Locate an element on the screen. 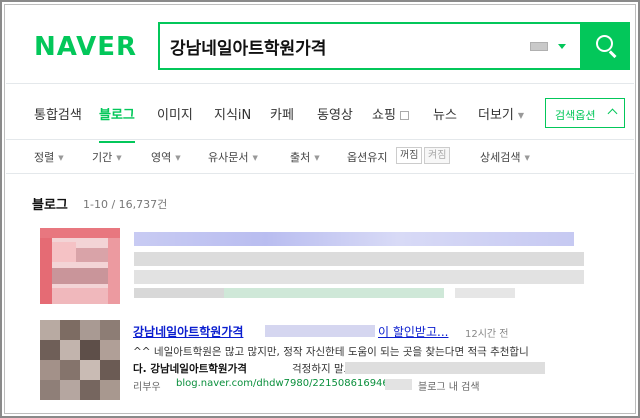  options-keep-on-toggle: 켜짐 is located at coordinates (437, 155).